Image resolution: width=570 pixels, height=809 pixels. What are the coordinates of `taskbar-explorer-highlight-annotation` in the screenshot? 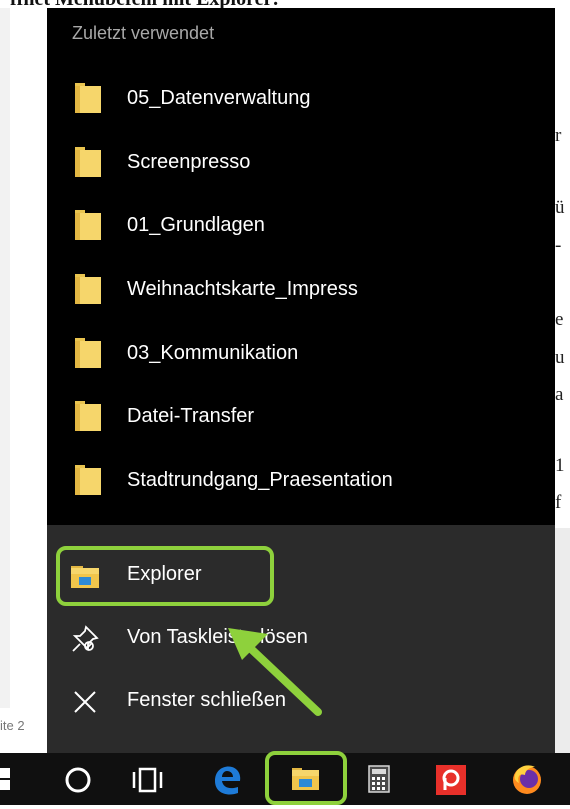 It's located at (306, 778).